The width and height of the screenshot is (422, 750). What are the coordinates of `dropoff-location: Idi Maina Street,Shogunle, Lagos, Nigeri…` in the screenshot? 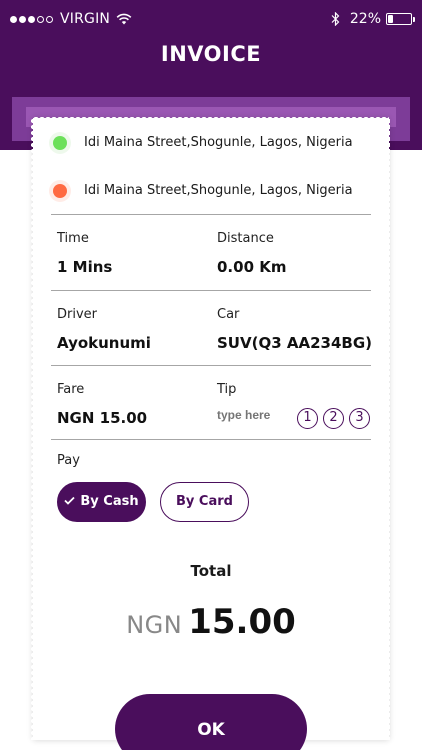 It's located at (203, 190).